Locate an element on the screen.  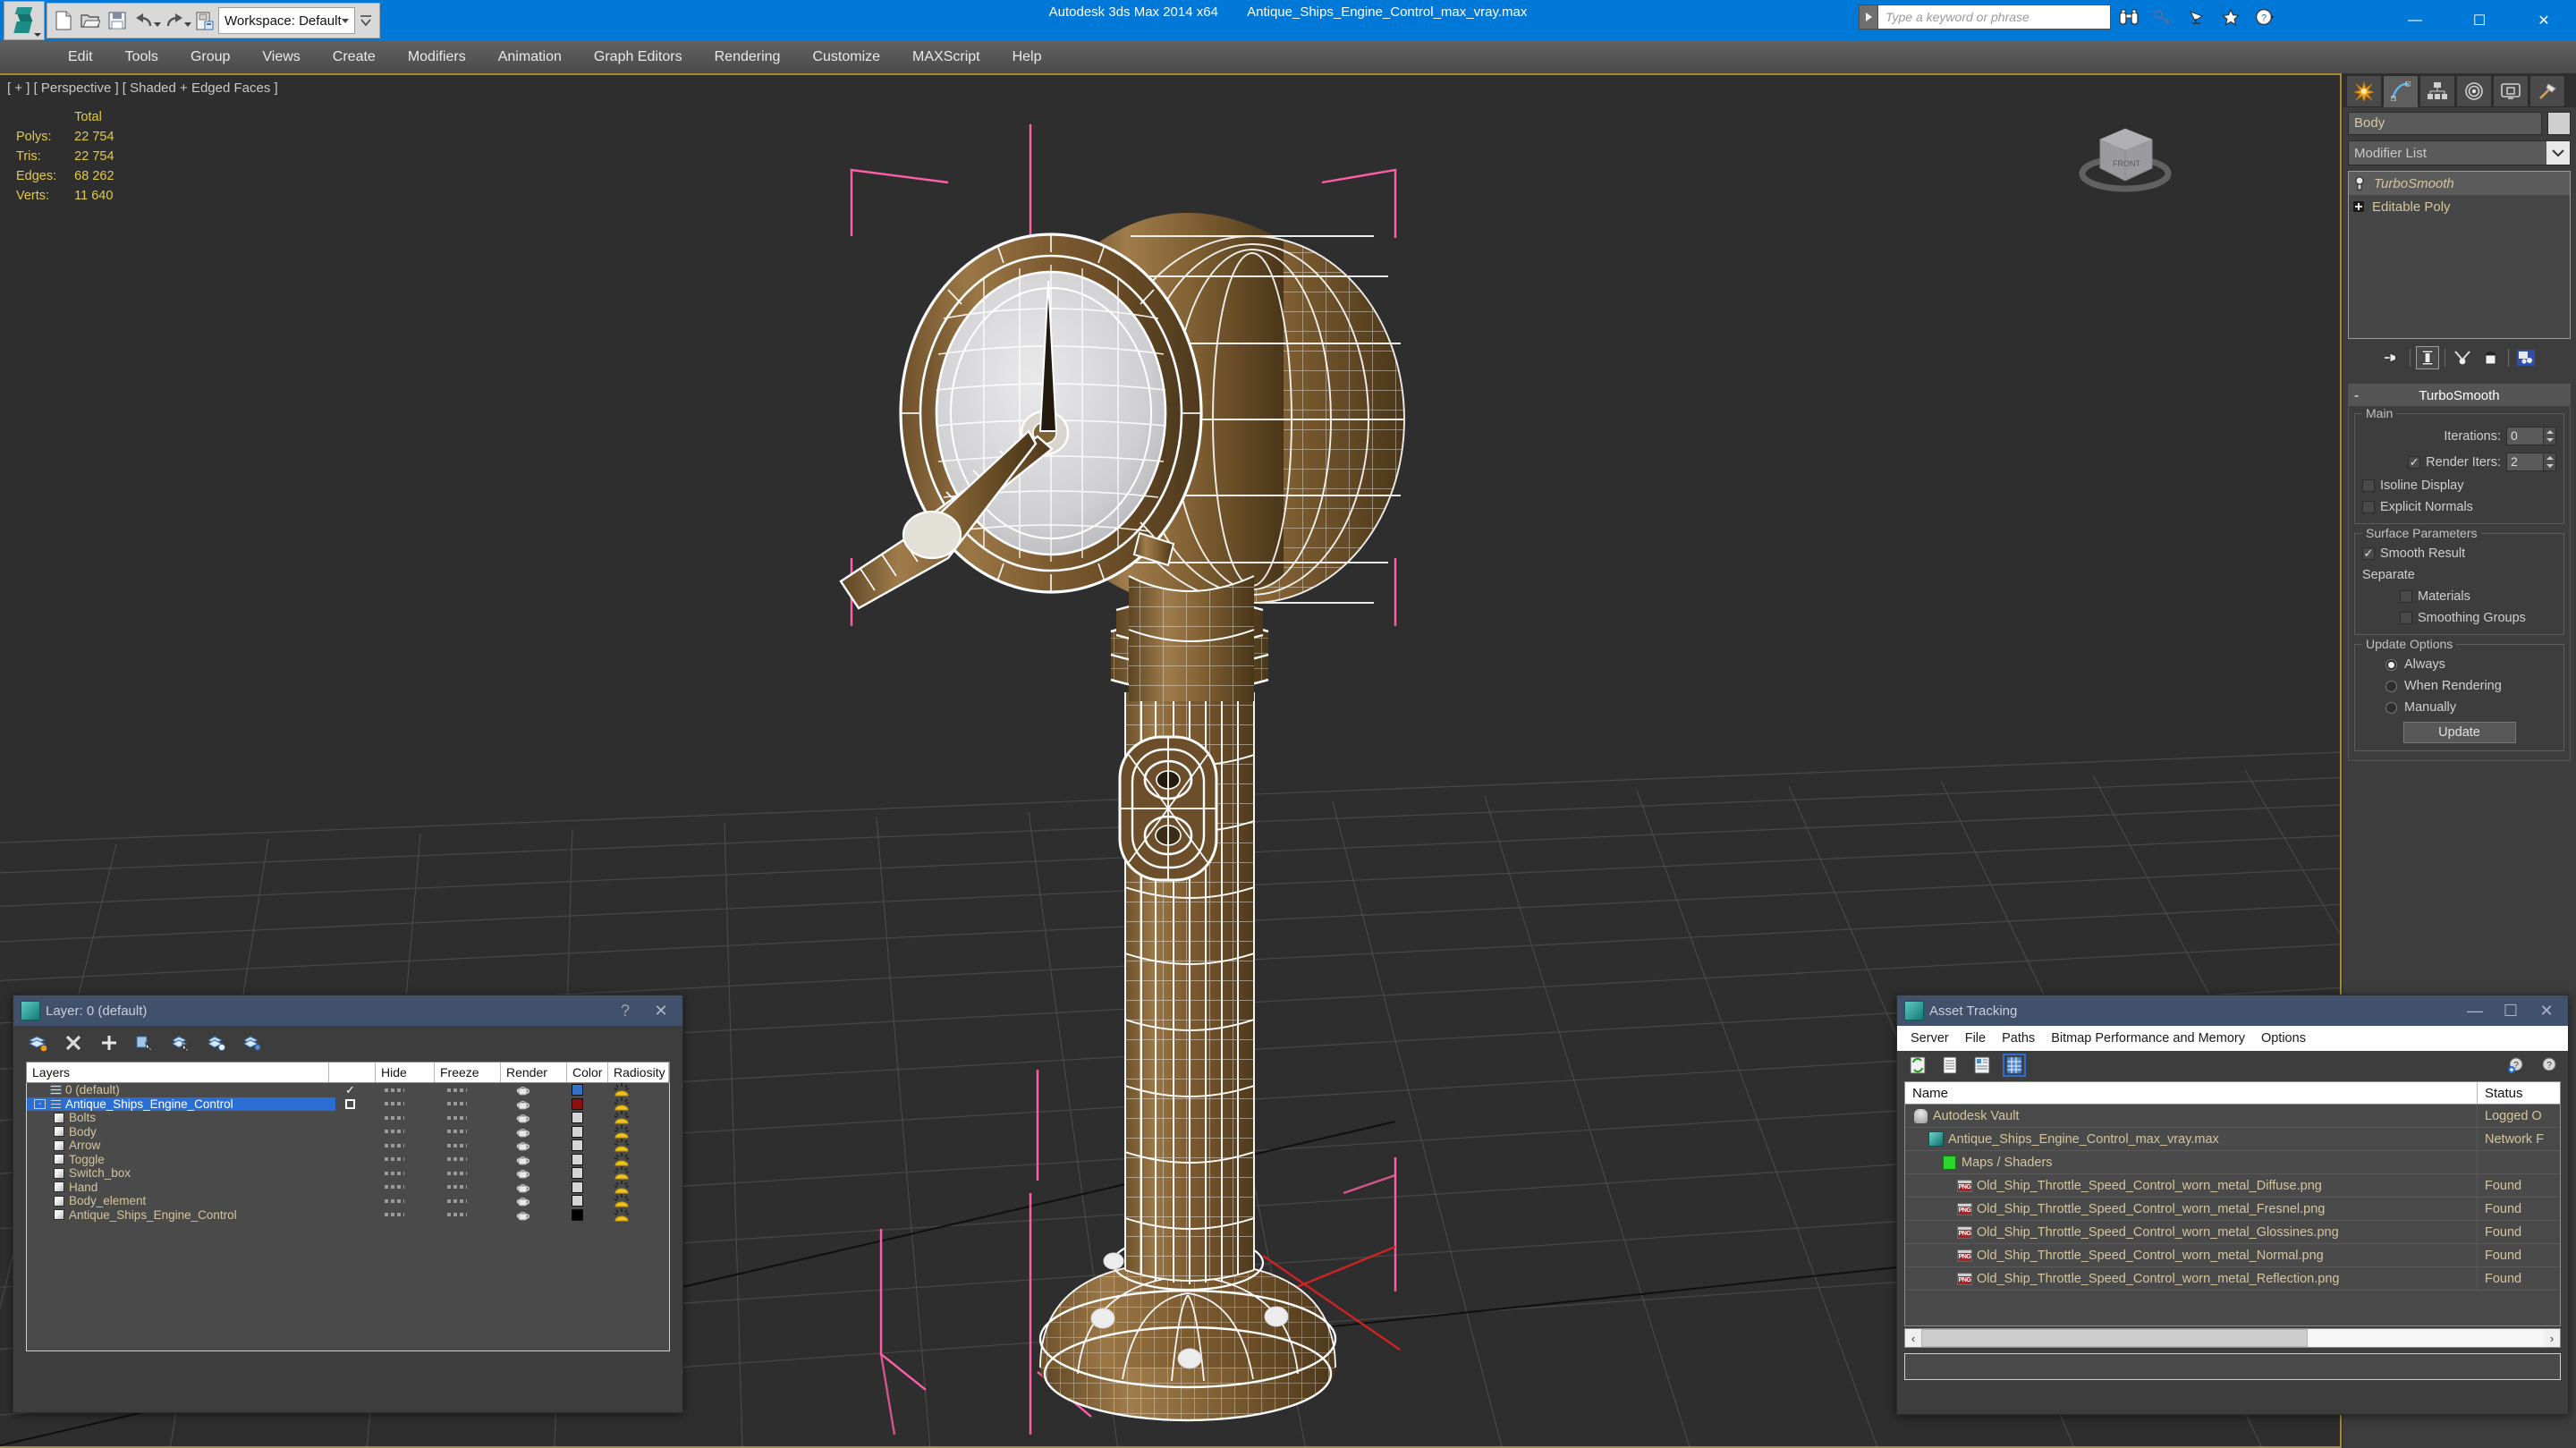
minimize-button: — is located at coordinates (2415, 20).